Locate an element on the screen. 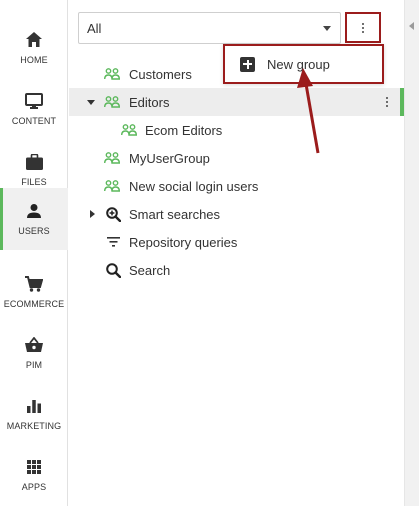 The height and width of the screenshot is (506, 419). more-actions-button is located at coordinates (363, 27).